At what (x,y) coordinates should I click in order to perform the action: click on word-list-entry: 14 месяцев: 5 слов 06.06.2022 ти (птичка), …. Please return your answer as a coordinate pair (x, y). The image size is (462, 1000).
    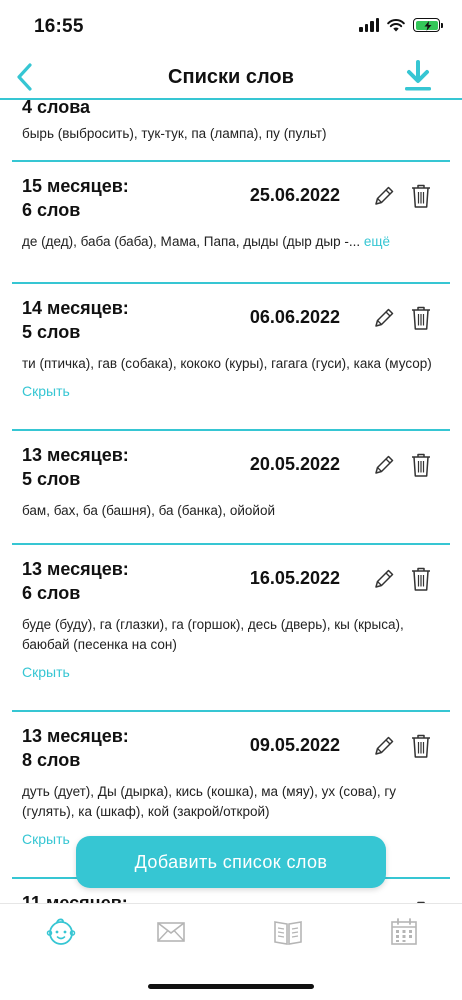
    Looking at the image, I should click on (231, 356).